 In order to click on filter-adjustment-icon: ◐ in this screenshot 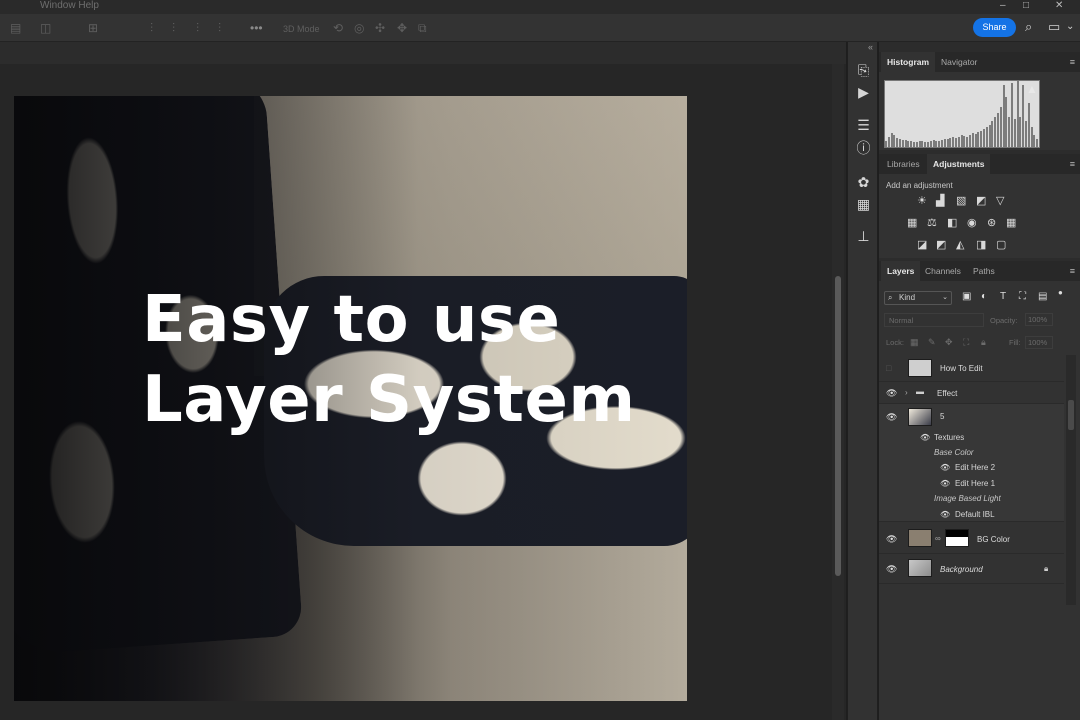, I will do `click(984, 296)`.